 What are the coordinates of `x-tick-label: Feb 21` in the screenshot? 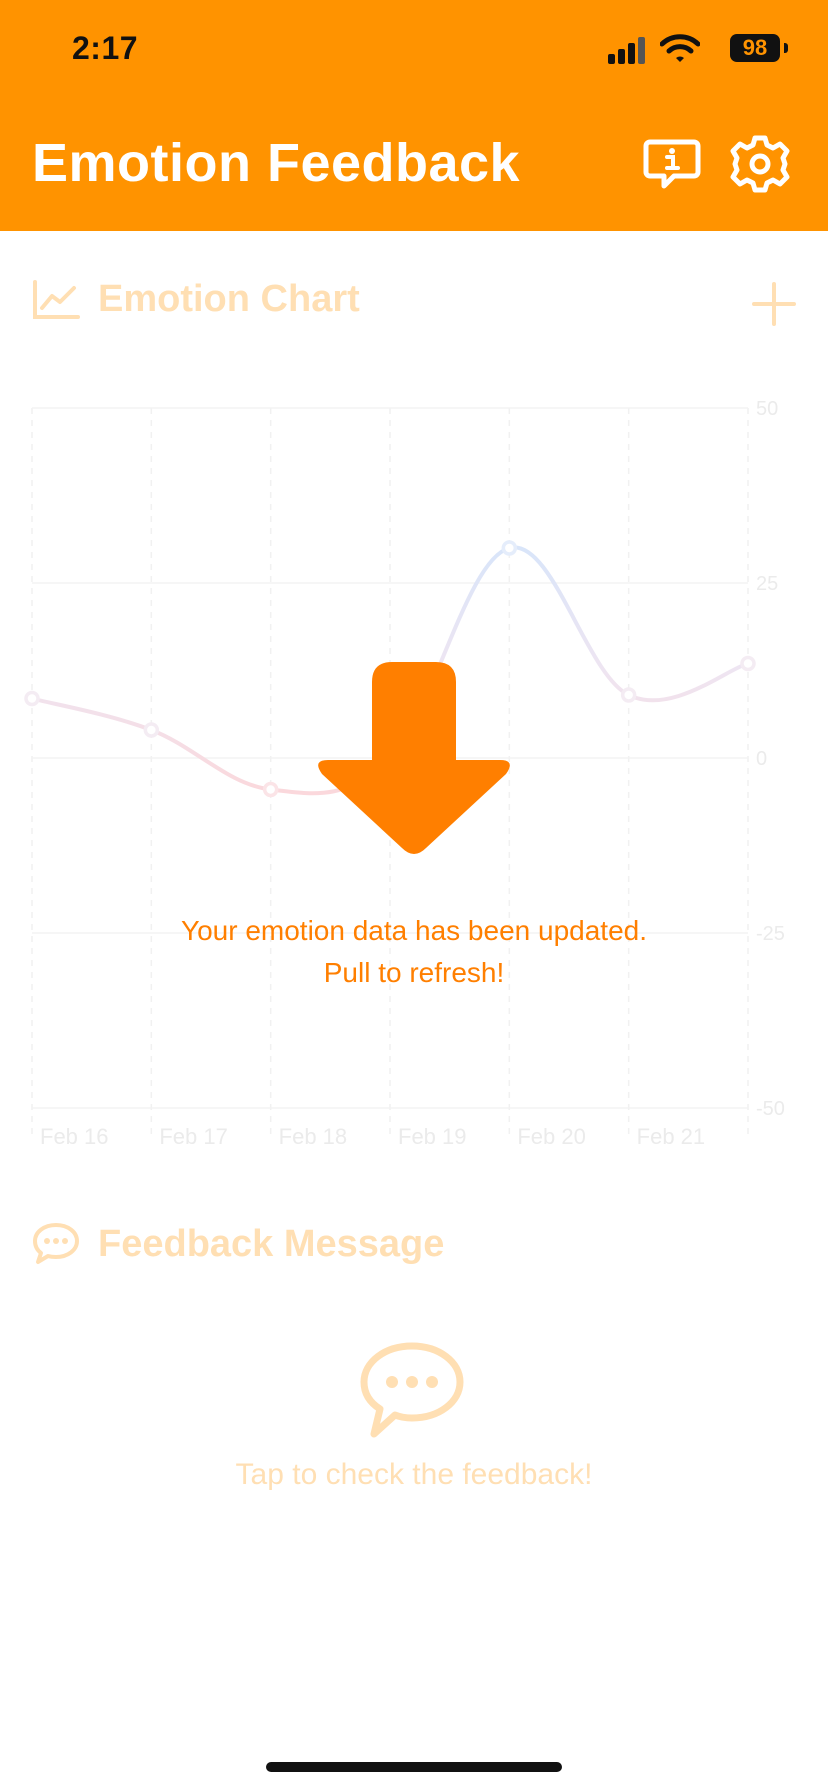 It's located at (671, 1136).